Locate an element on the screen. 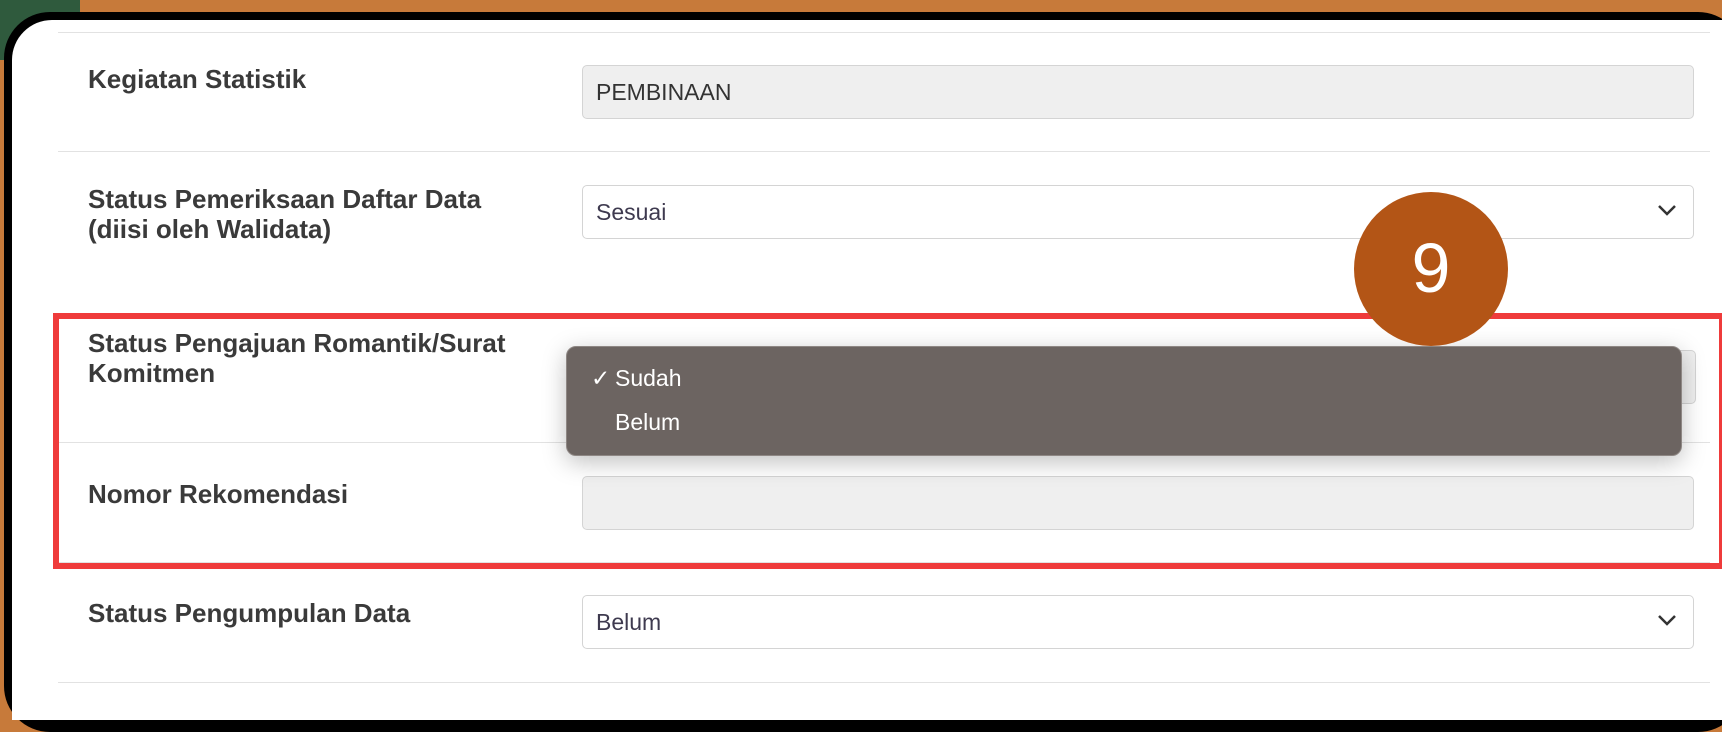  checkmark-icon: ✓ is located at coordinates (601, 378).